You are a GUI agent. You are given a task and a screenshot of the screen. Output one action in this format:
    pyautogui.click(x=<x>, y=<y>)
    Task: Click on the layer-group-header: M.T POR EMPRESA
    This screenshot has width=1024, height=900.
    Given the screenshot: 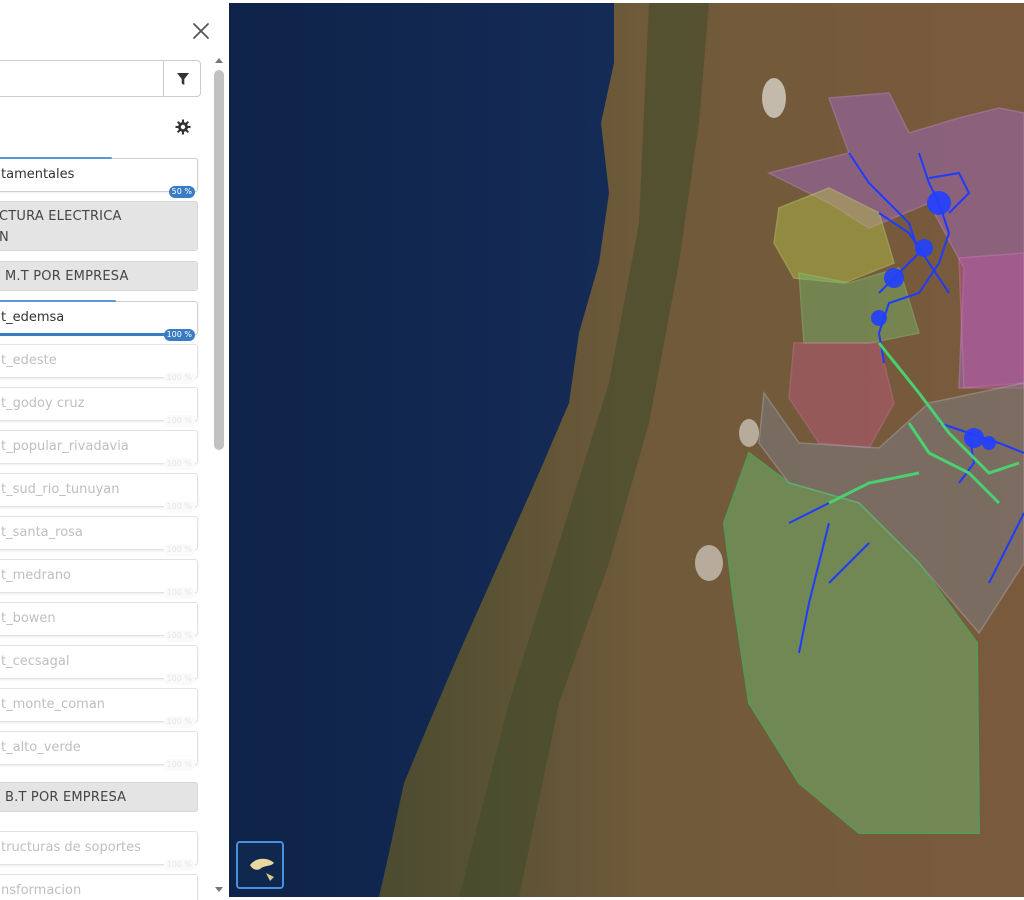 What is the action you would take?
    pyautogui.click(x=99, y=276)
    